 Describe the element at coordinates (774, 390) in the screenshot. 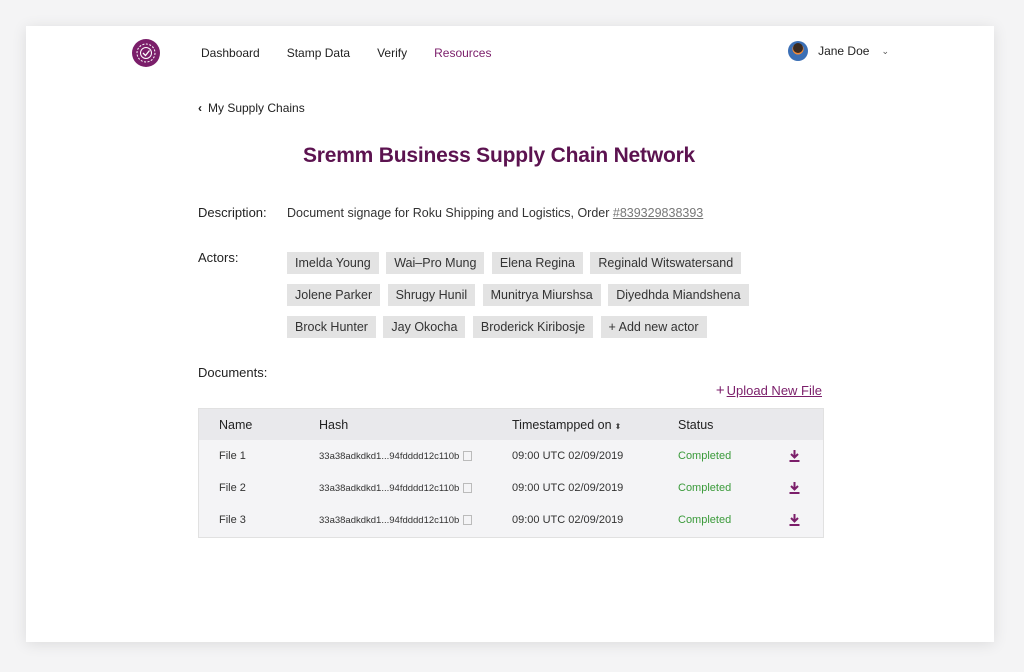

I see `upload-label: Upload New File` at that location.